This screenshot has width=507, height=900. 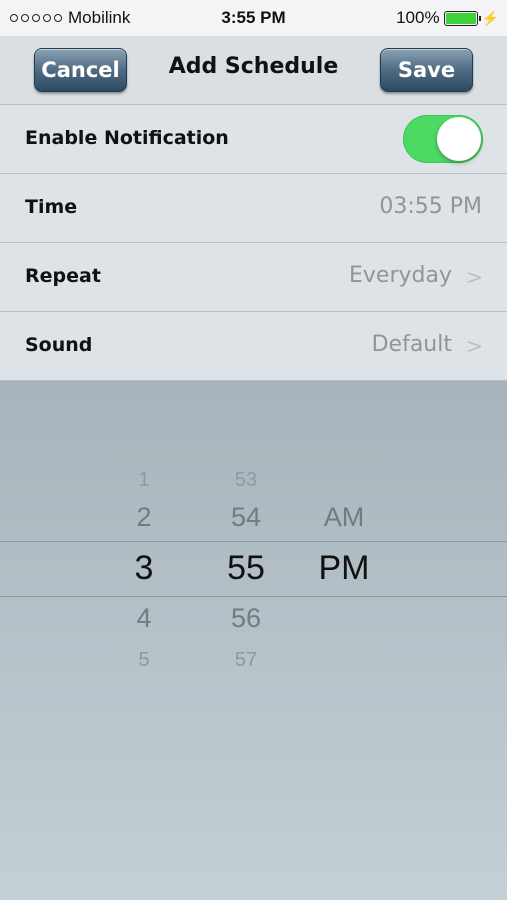 I want to click on minute-option: 56, so click(x=246, y=618).